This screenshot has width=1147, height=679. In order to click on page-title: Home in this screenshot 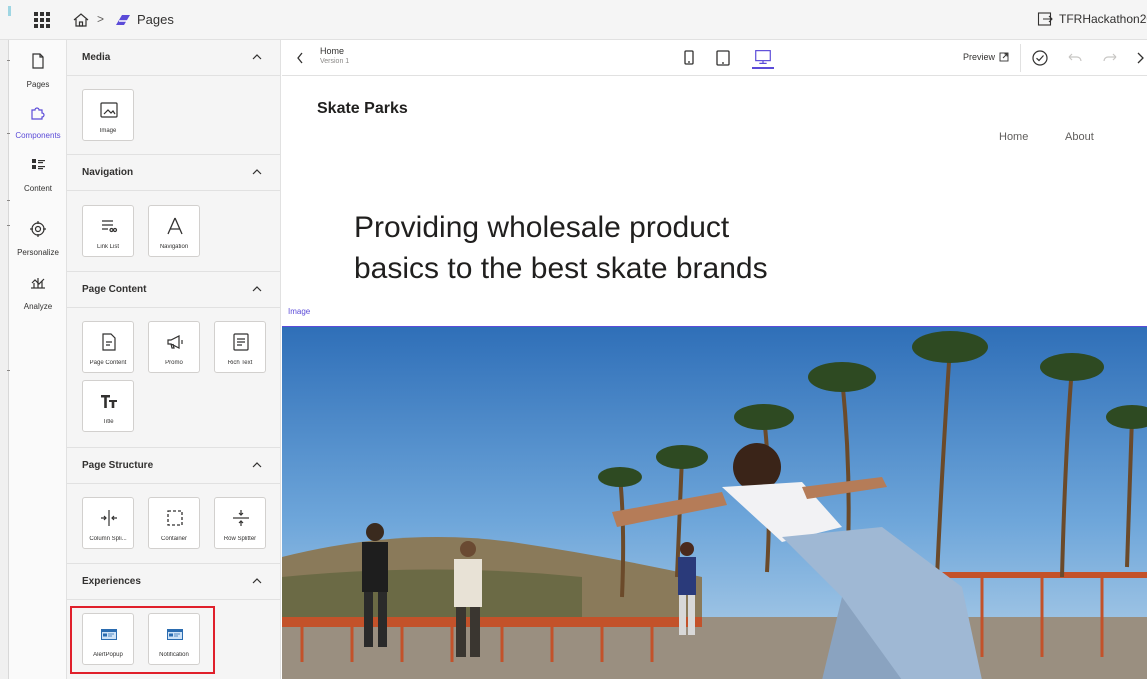, I will do `click(332, 51)`.